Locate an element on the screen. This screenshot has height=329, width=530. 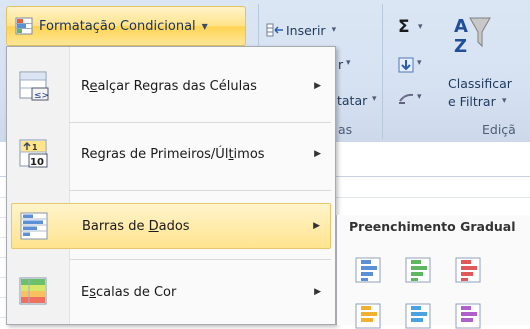
fill-button: ▾ is located at coordinates (412, 66).